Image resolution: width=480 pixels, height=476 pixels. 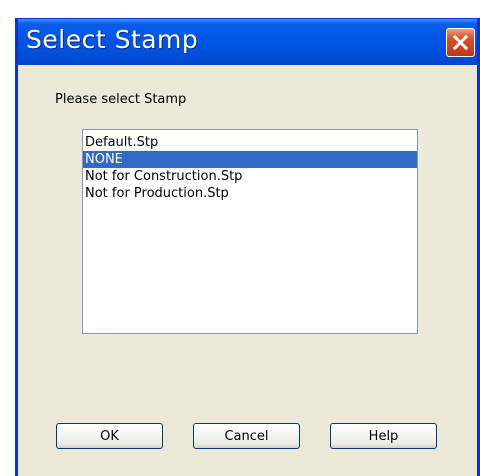 What do you see at coordinates (250, 142) in the screenshot?
I see `list-item: Default.Stp` at bounding box center [250, 142].